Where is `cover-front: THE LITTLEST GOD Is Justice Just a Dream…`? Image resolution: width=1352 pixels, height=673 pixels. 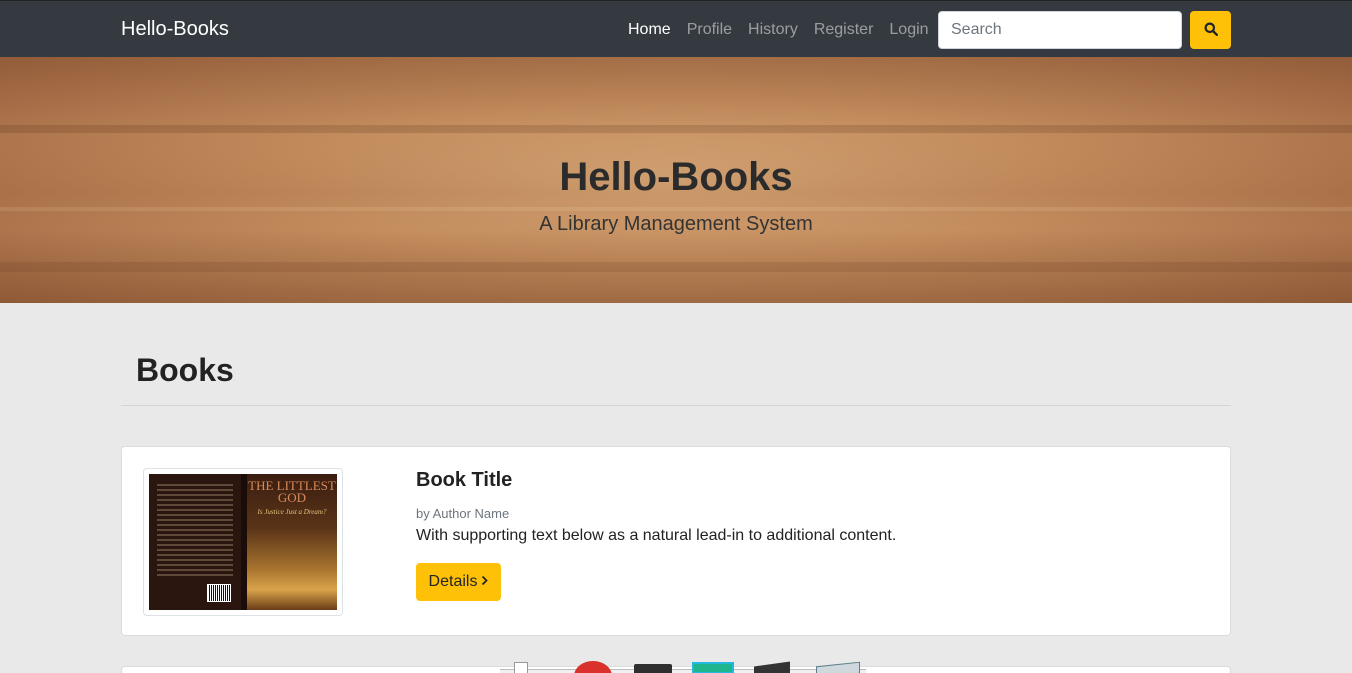 cover-front: THE LITTLEST GOD Is Justice Just a Dream… is located at coordinates (292, 542).